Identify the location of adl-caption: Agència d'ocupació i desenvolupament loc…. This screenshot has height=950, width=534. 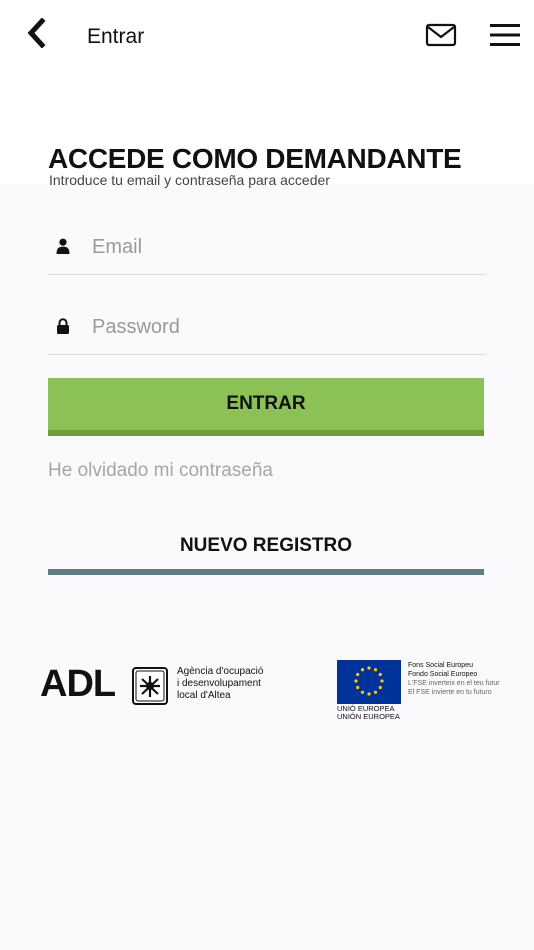
(237, 684).